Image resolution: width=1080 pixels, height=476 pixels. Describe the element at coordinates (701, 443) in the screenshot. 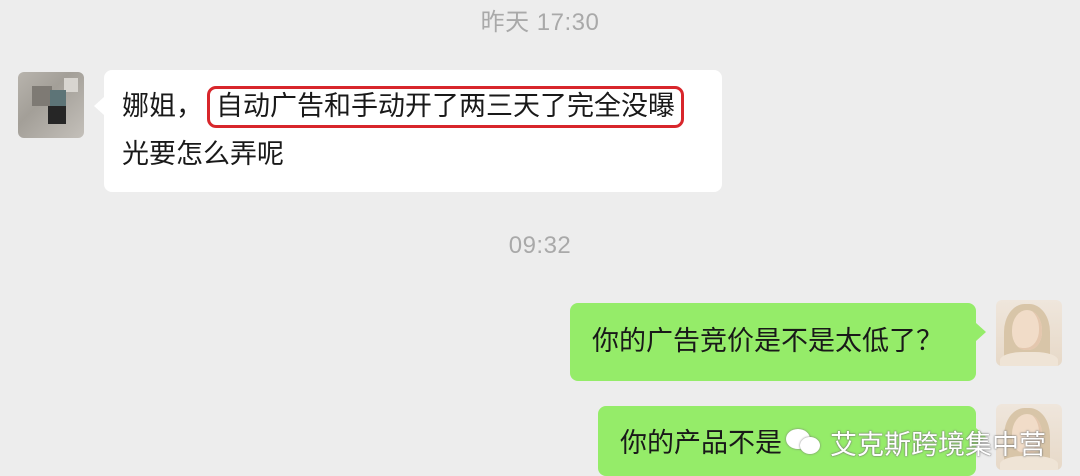

I see `message-text: 你的产品不是` at that location.